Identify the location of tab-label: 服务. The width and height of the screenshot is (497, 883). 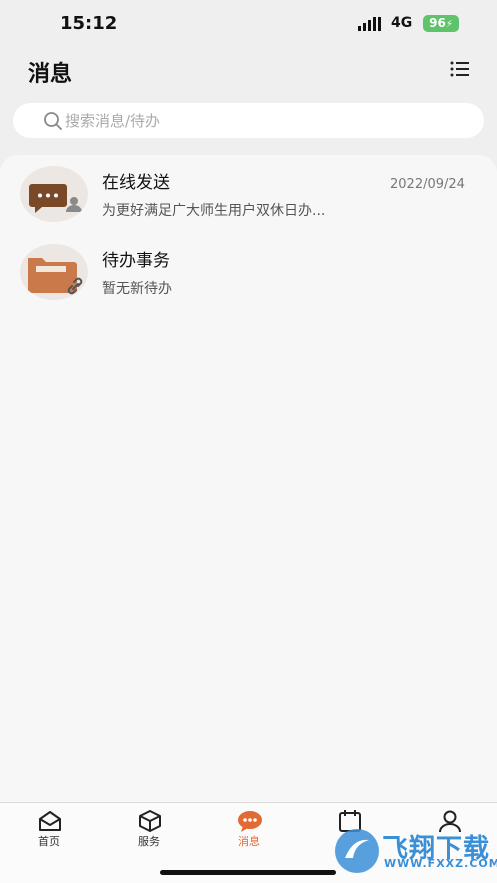
(149, 841).